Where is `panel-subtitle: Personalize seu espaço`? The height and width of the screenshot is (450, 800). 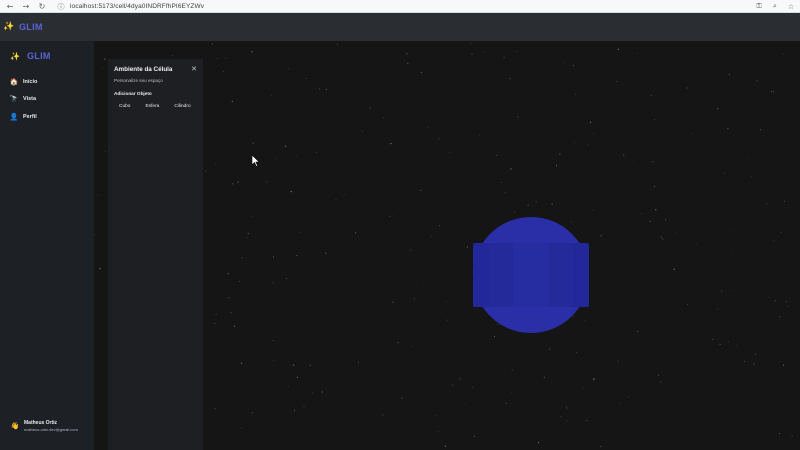 panel-subtitle: Personalize seu espaço is located at coordinates (138, 80).